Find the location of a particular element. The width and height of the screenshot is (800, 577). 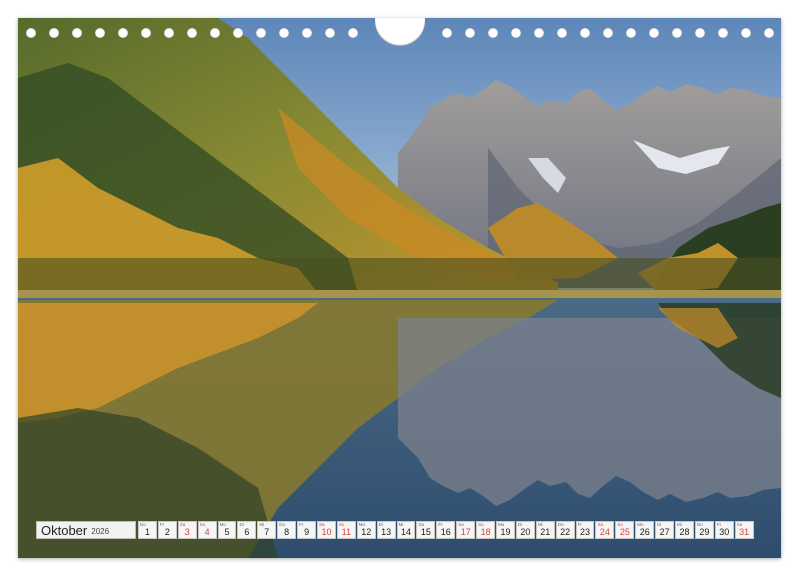

day-number: 12 is located at coordinates (366, 532).